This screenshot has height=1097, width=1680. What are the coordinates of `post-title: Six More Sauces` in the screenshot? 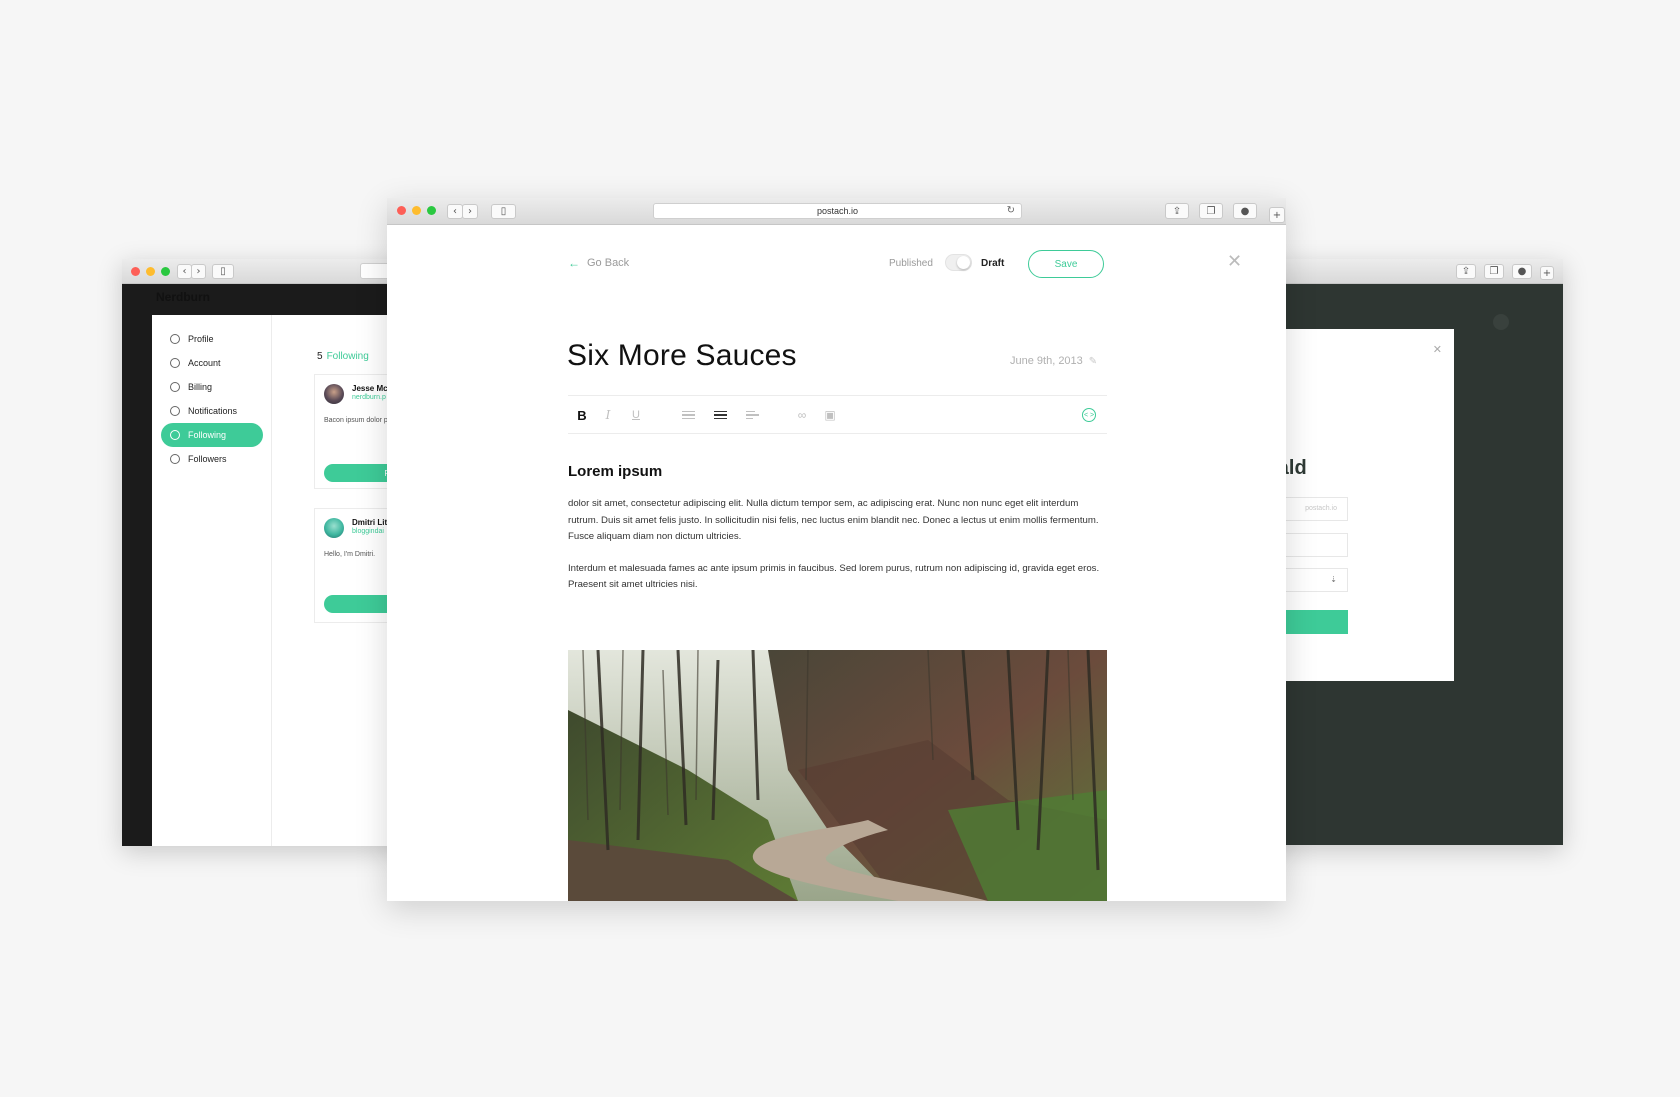 It's located at (682, 356).